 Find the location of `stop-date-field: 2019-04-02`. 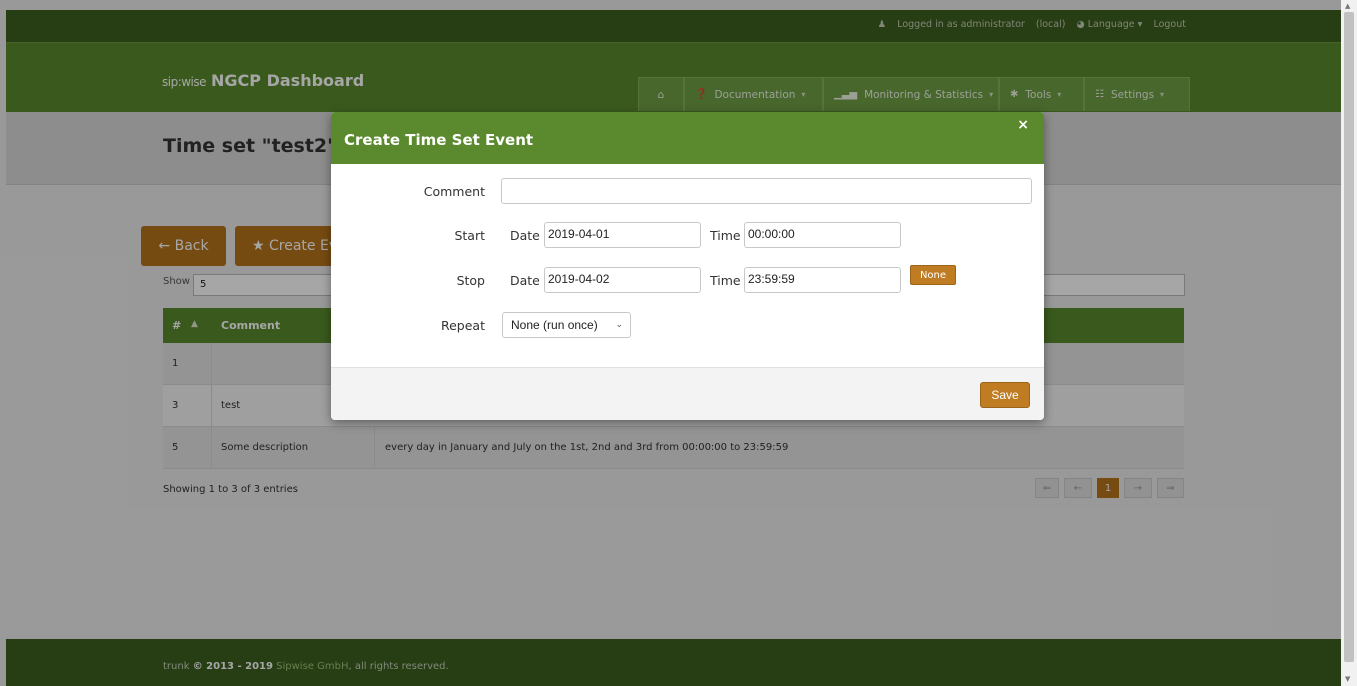

stop-date-field: 2019-04-02 is located at coordinates (622, 280).